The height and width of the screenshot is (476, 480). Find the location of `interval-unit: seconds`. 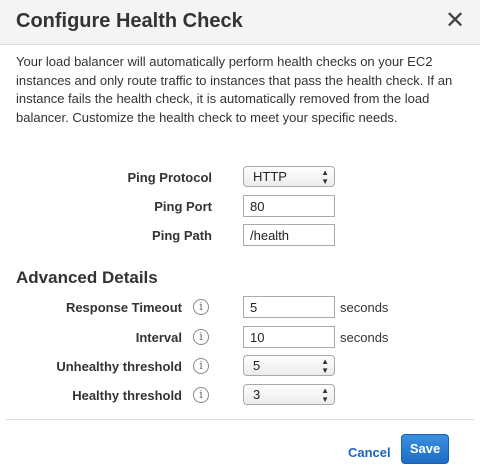

interval-unit: seconds is located at coordinates (364, 337).